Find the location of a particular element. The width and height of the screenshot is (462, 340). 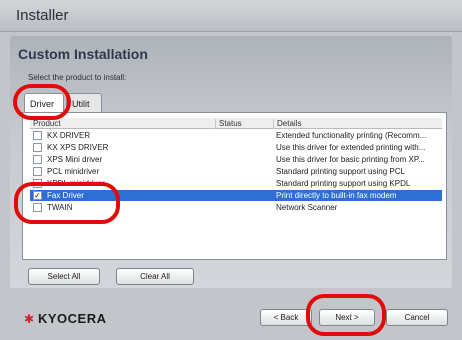

clear-all-button: Clear All is located at coordinates (155, 276).